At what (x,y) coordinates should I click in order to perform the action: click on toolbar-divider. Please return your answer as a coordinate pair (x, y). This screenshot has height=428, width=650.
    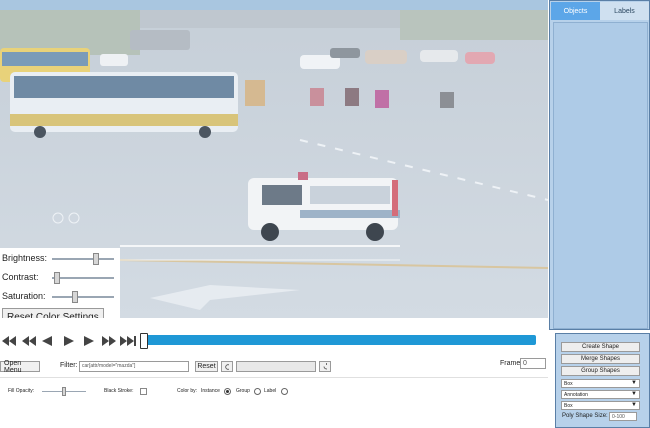
    Looking at the image, I should click on (274, 377).